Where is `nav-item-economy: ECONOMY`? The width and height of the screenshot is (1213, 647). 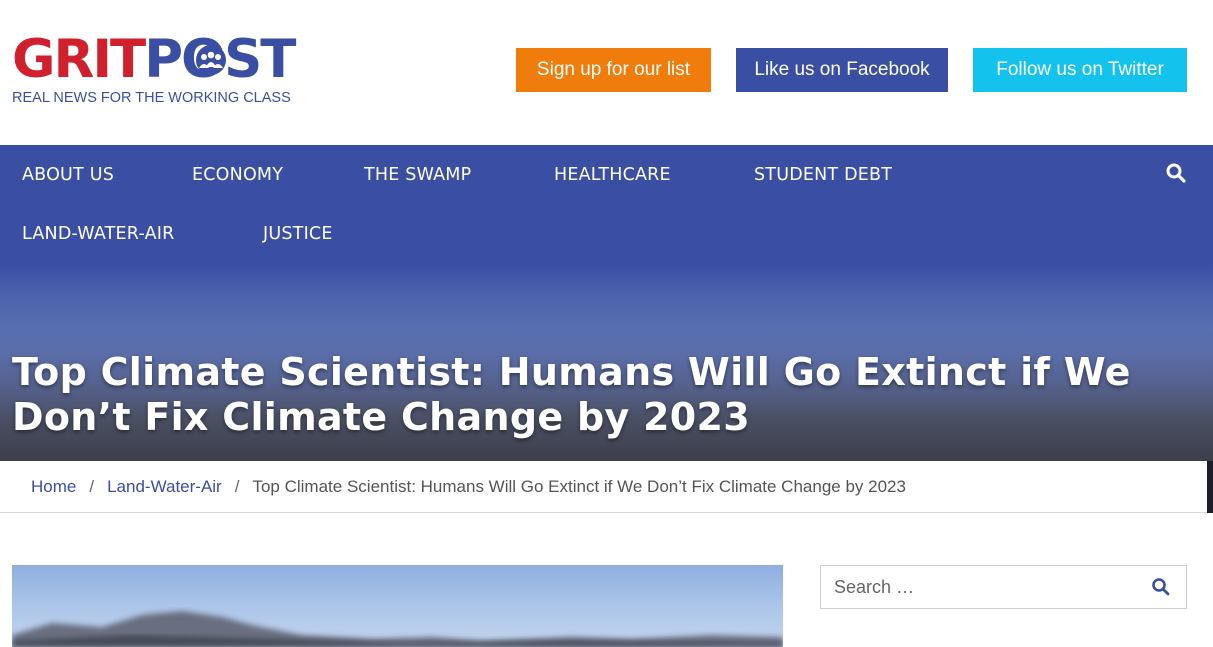 nav-item-economy: ECONOMY is located at coordinates (237, 175).